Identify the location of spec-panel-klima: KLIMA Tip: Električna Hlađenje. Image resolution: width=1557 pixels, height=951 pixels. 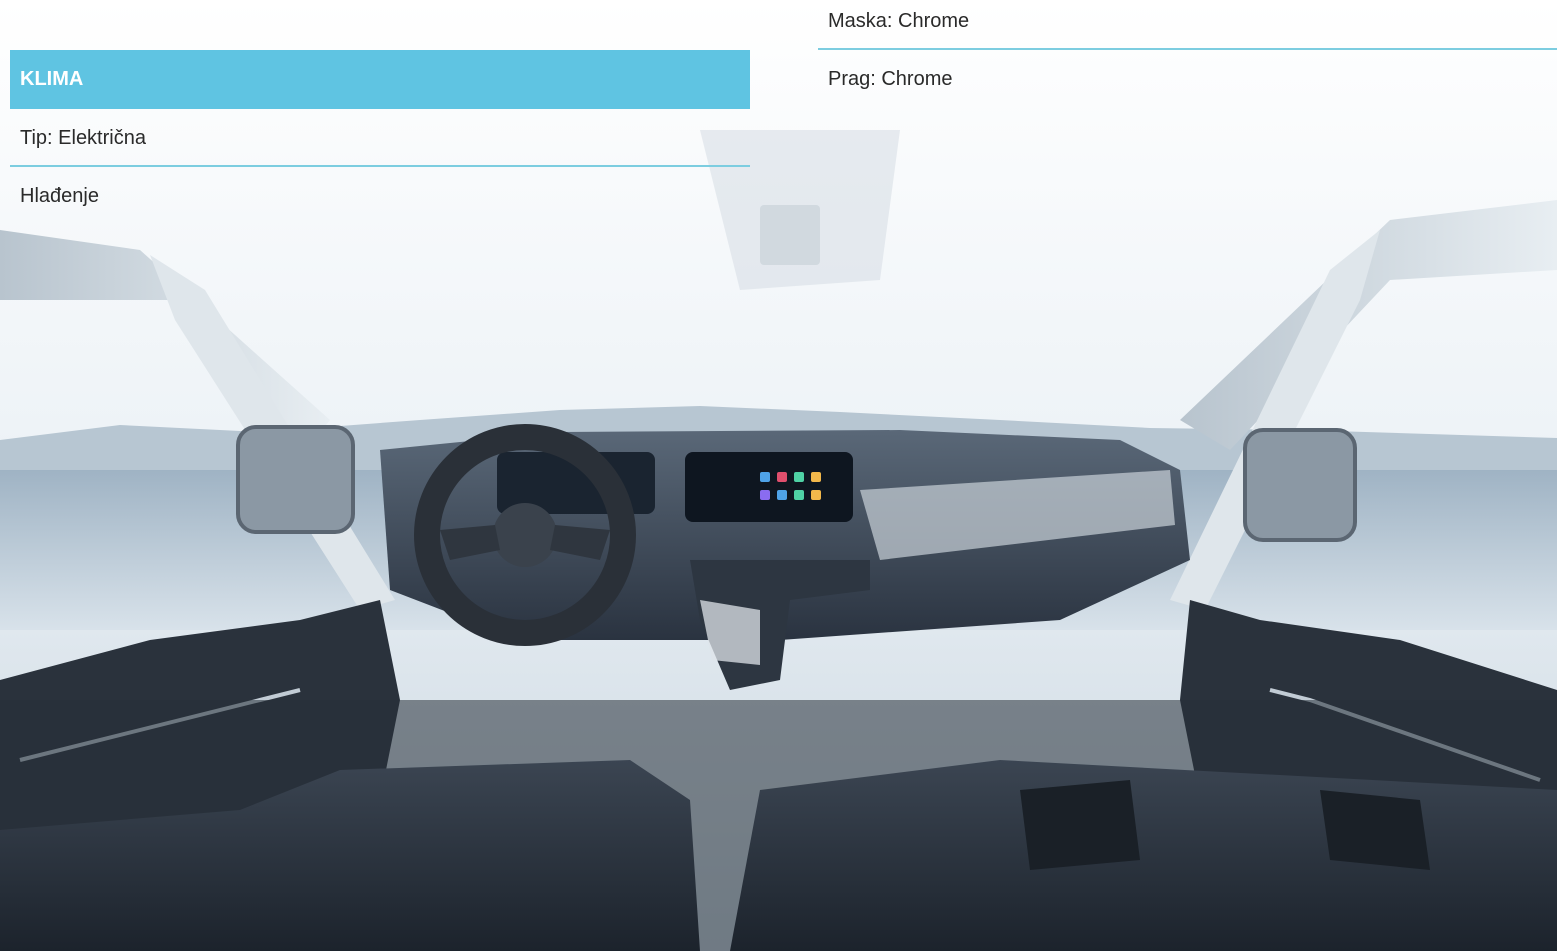
(380, 137).